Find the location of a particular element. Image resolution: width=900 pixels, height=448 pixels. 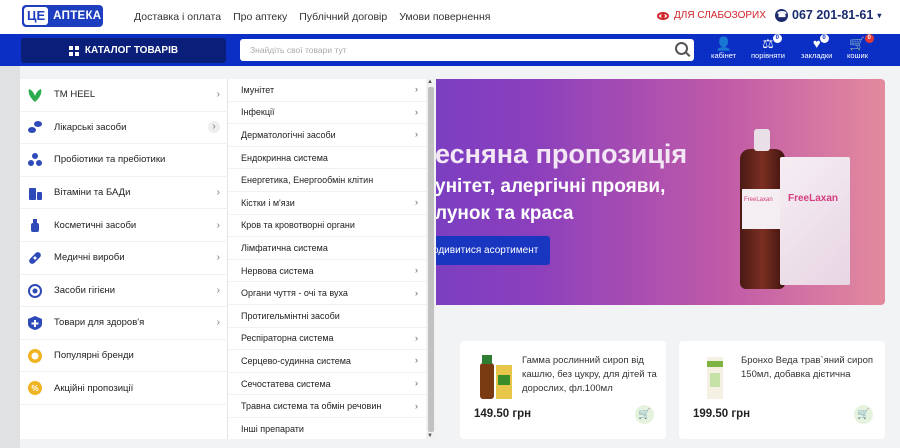

menu-item-popular-brands: Популярні бренди is located at coordinates (124, 356).